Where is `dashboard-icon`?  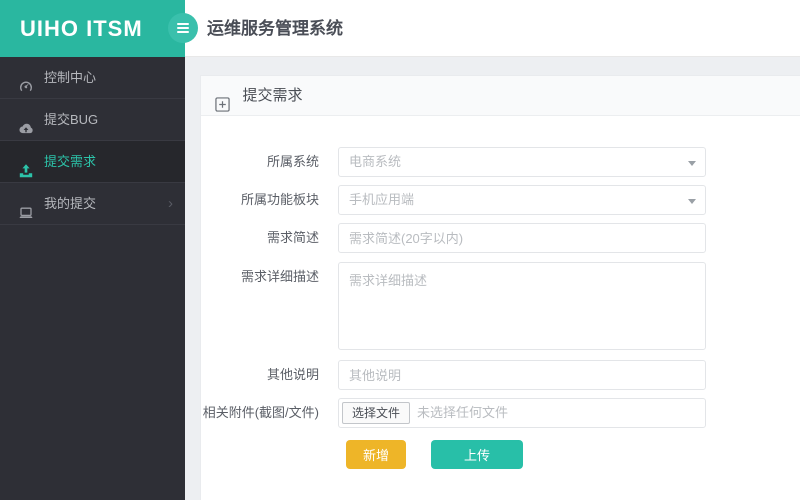 dashboard-icon is located at coordinates (26, 81).